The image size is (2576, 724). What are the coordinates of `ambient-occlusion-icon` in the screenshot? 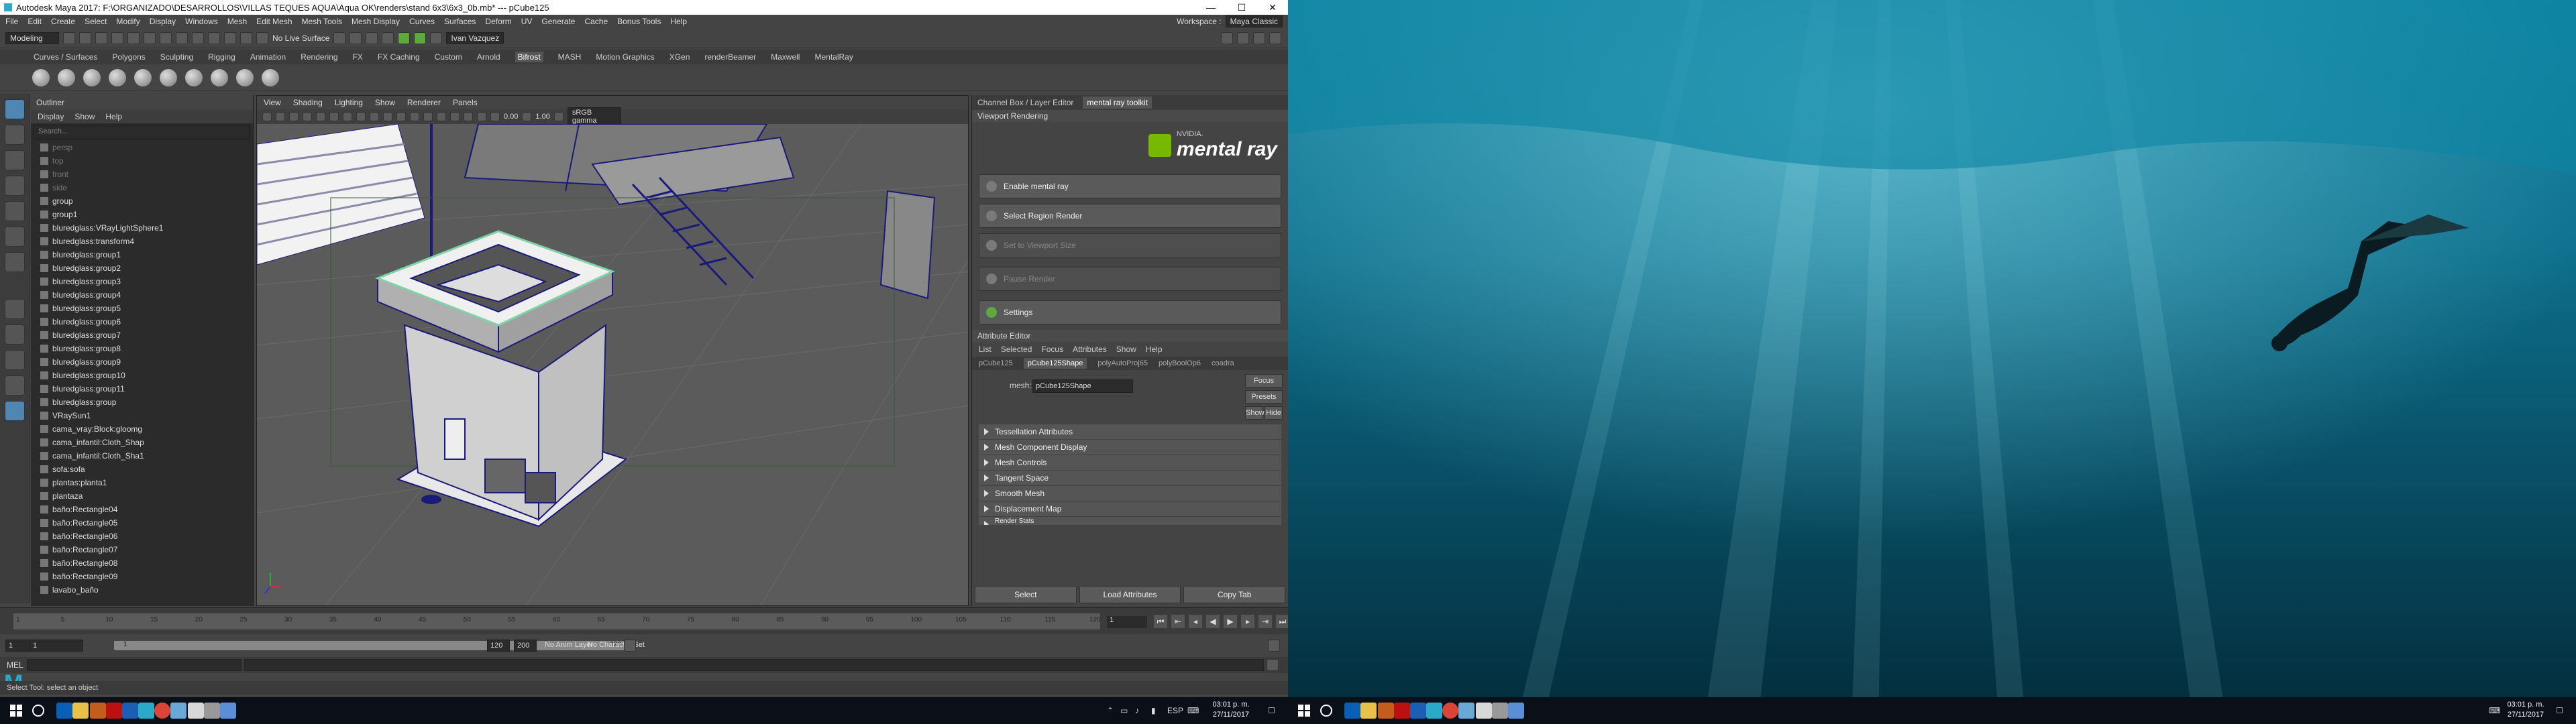 It's located at (441, 116).